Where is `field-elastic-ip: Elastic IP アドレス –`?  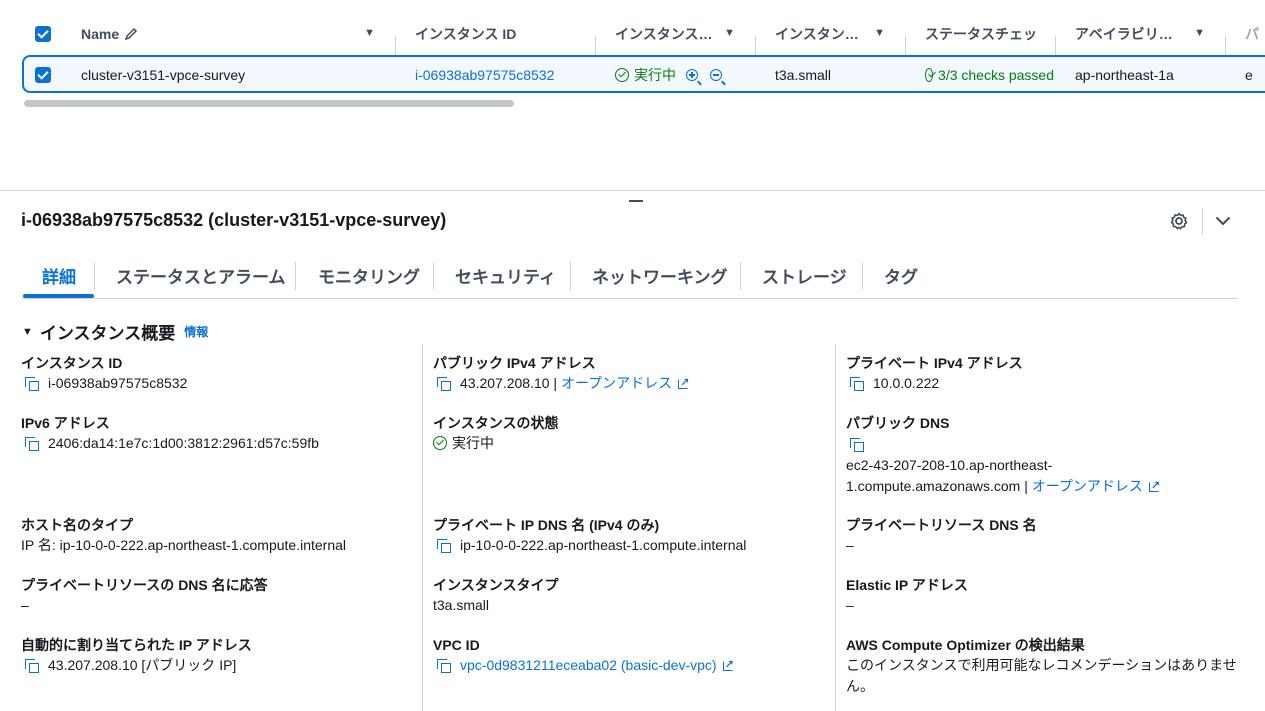 field-elastic-ip: Elastic IP アドレス – is located at coordinates (907, 595).